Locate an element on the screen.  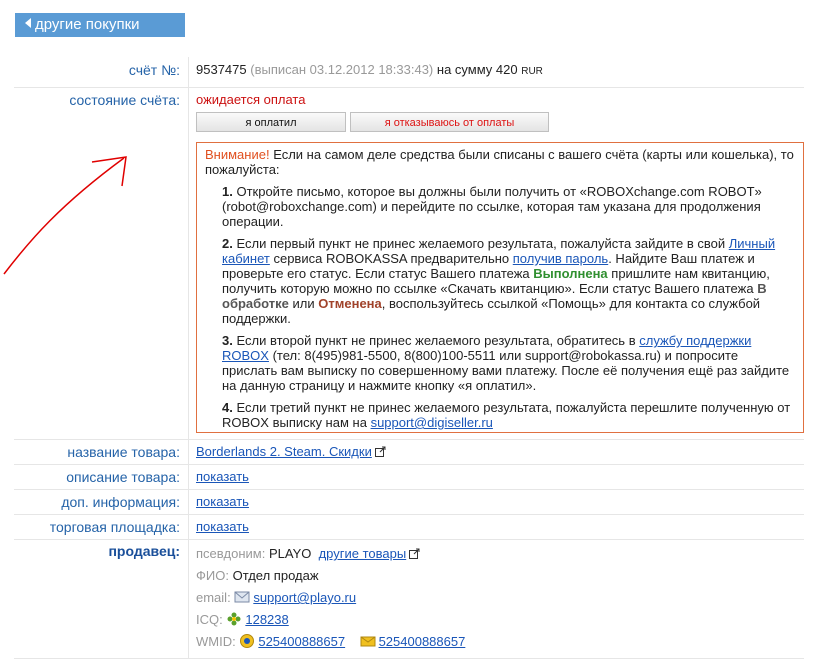
other-goods-link: другие товары is located at coordinates (363, 553).